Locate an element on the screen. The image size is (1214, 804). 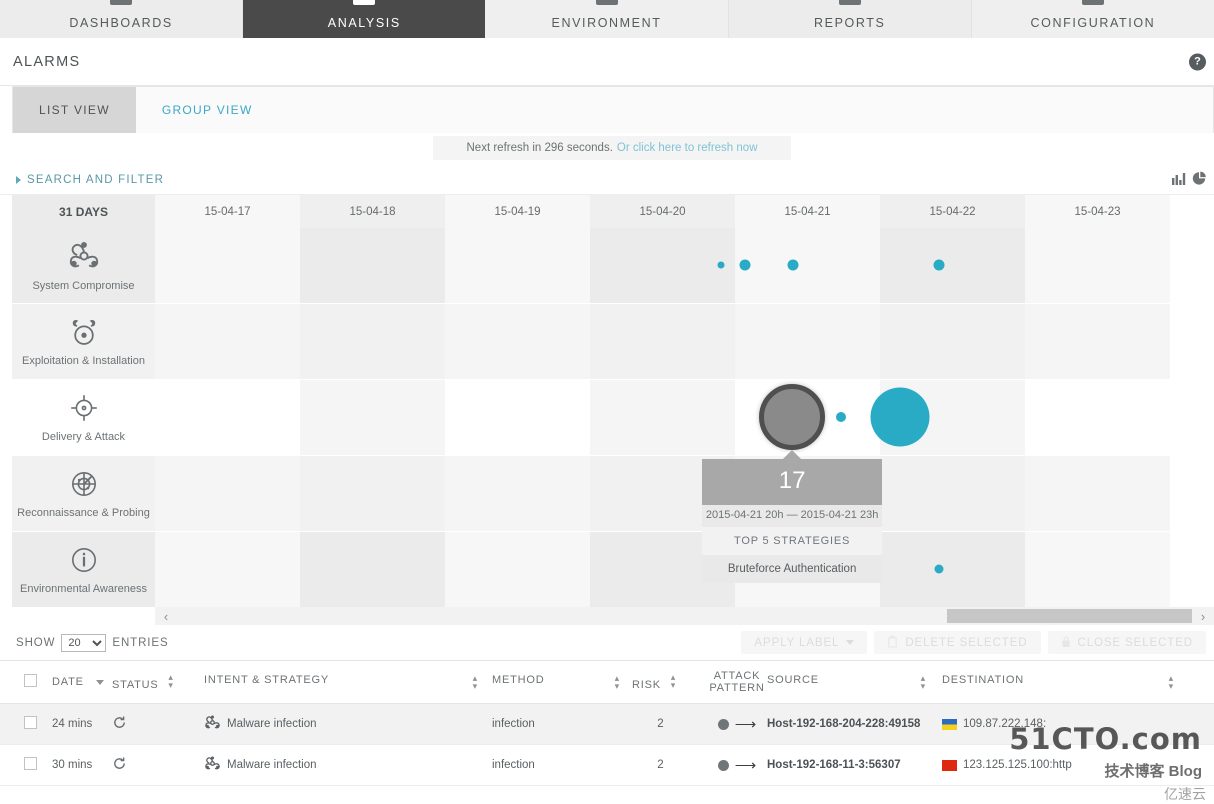
watermark-tertiary: 亿速云 is located at coordinates (1185, 794).